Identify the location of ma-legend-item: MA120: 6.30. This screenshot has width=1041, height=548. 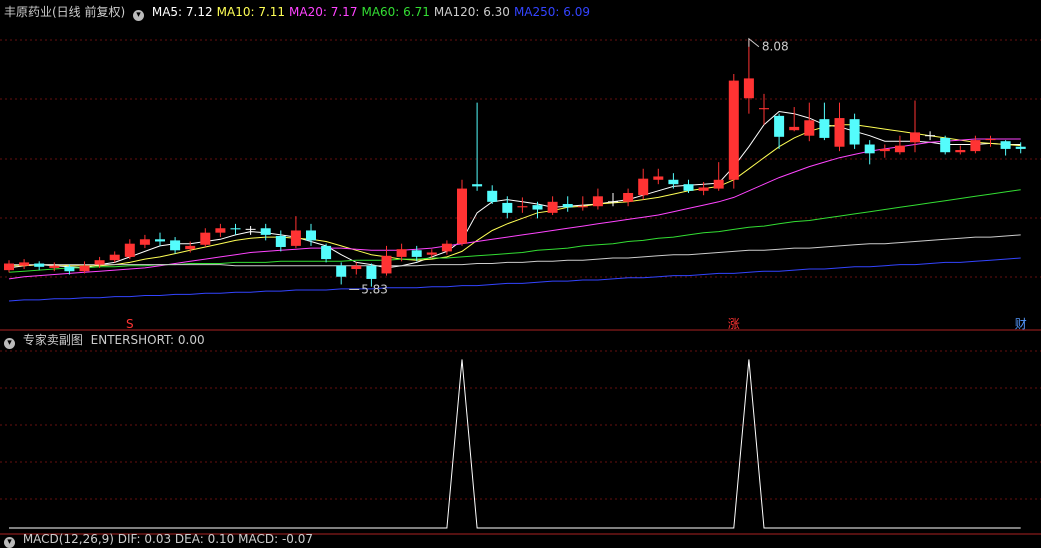
(471, 12).